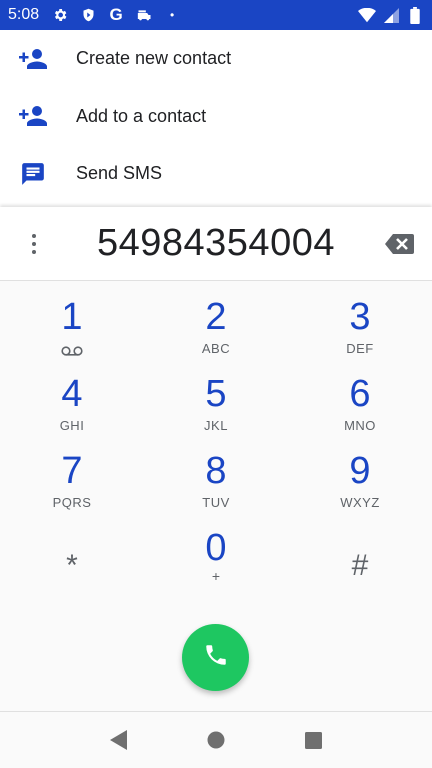  Describe the element at coordinates (141, 115) in the screenshot. I see `action-label: Add to a contact` at that location.